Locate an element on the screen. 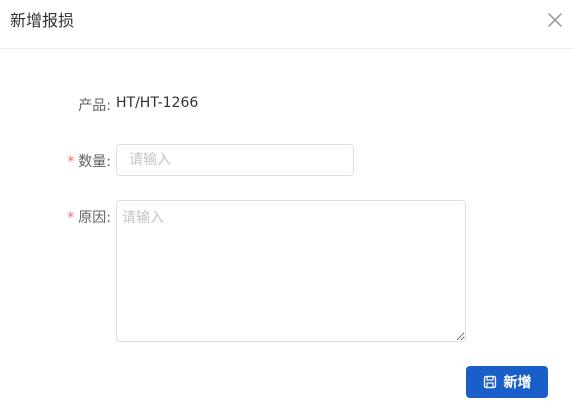 Image resolution: width=574 pixels, height=418 pixels. close-button is located at coordinates (555, 20).